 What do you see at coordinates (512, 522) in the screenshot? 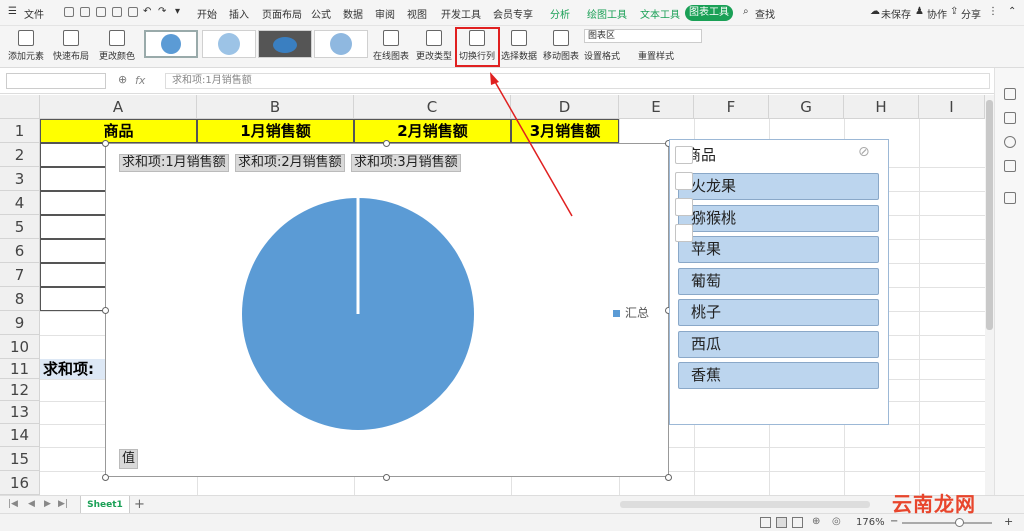
I see `status-bar: ⊕ ◎ 176% − +` at bounding box center [512, 522].